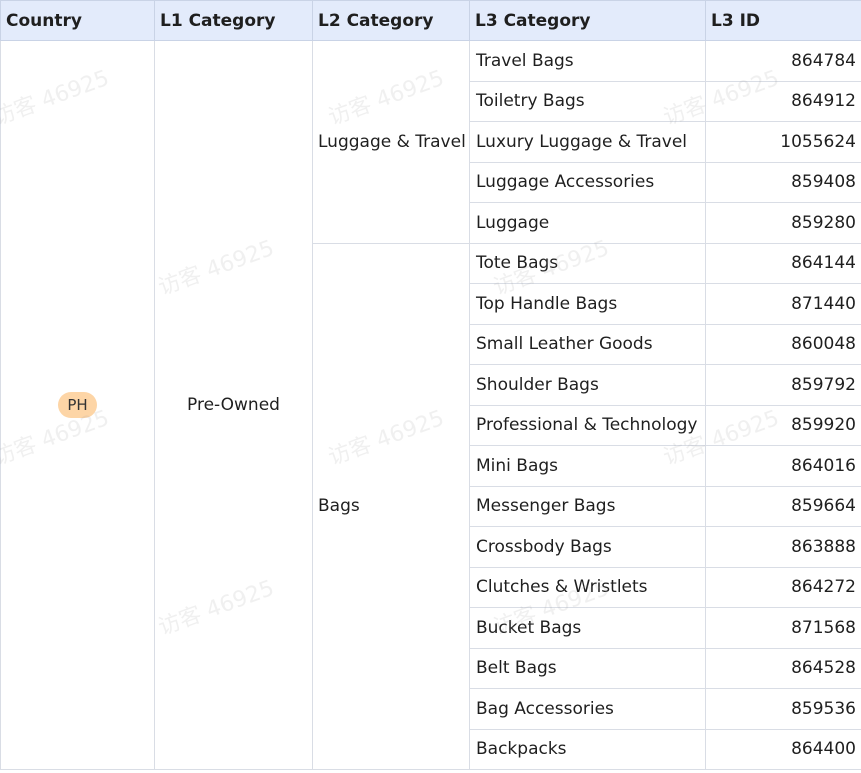  I want to click on l3-id-cell: 863888, so click(783, 547).